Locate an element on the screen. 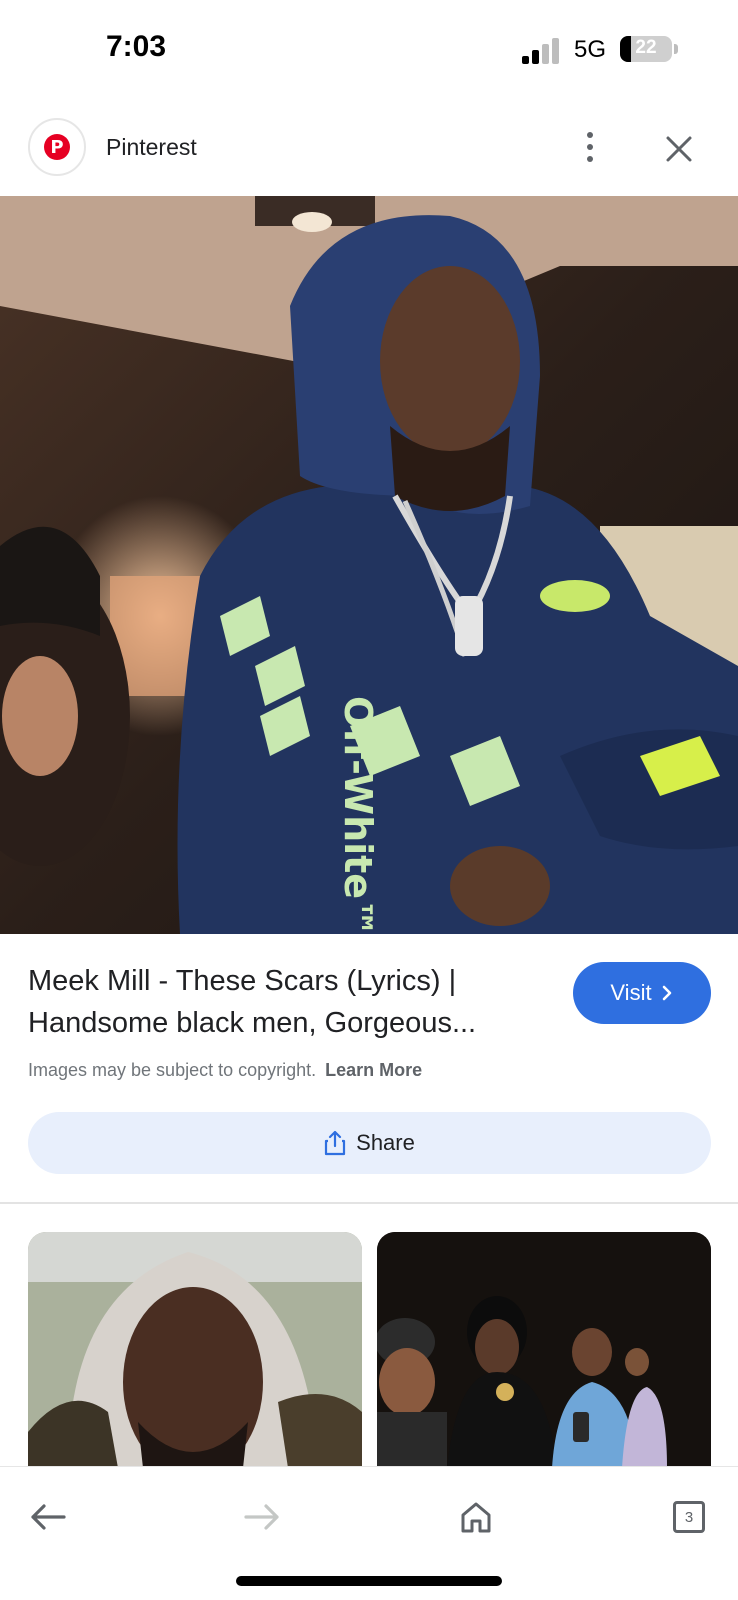 The image size is (738, 1600). forward-button is located at coordinates (262, 1517).